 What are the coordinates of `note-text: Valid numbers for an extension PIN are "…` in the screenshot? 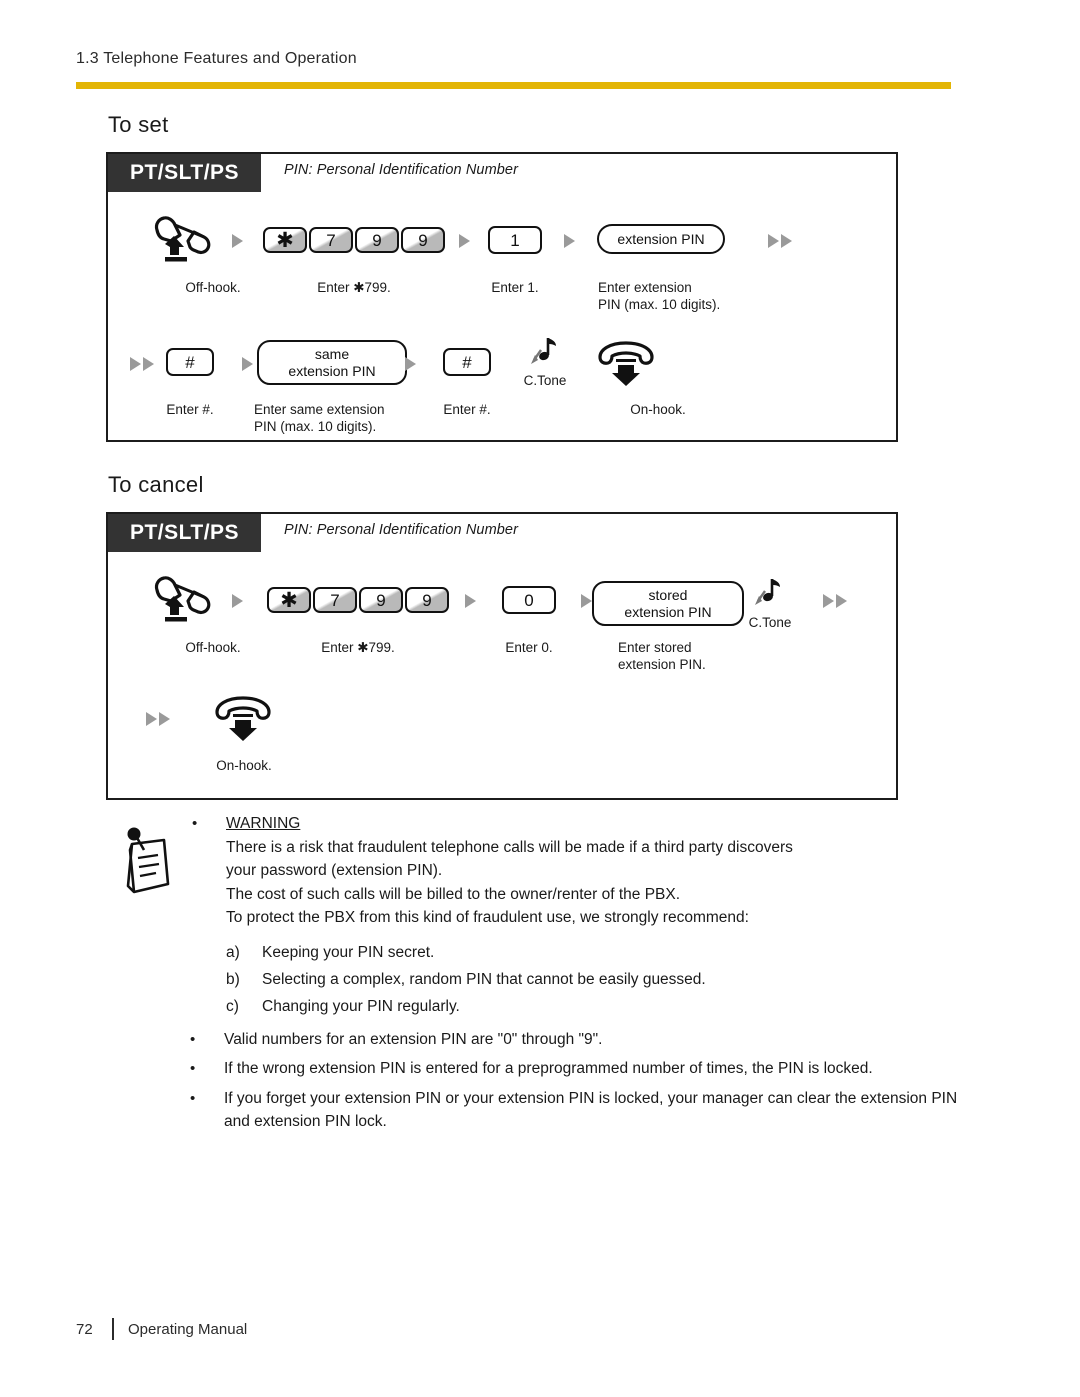 It's located at (413, 1039).